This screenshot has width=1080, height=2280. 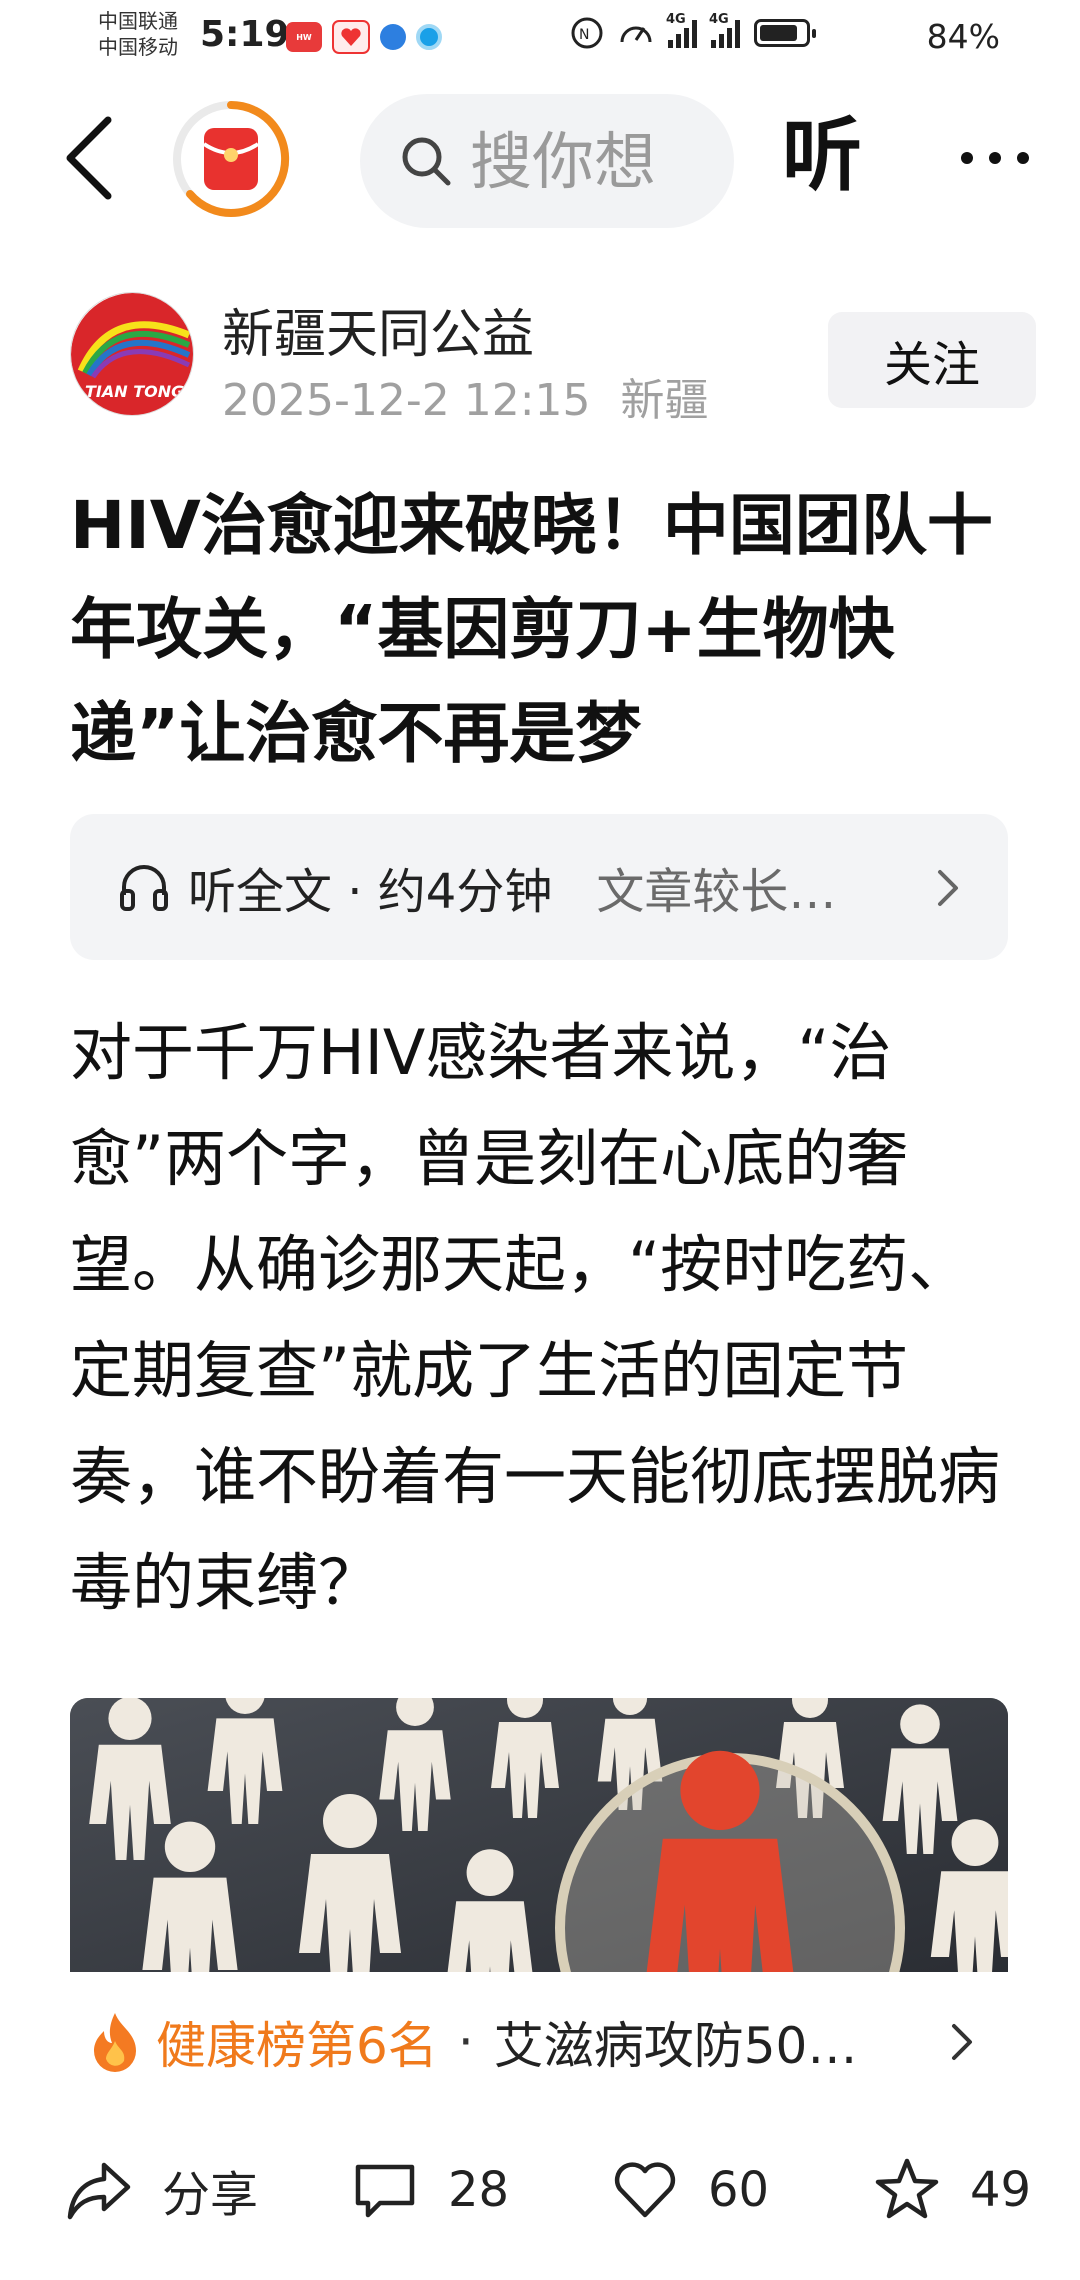 I want to click on svg-text: N, so click(x=584, y=35).